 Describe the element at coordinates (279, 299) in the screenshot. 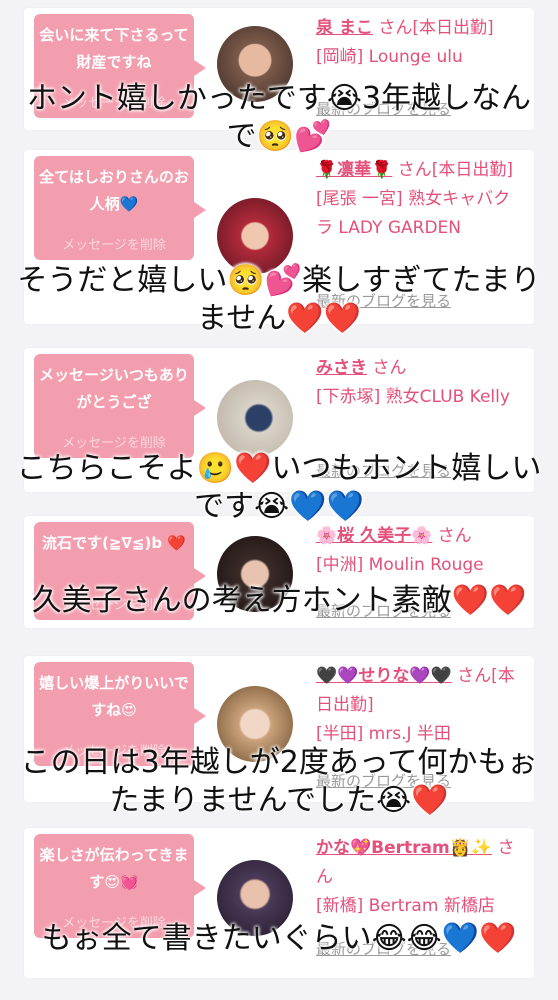

I see `overlay-caption: そうだと嬉しい🥺💕楽しすぎてたまりません❤️❤️` at that location.